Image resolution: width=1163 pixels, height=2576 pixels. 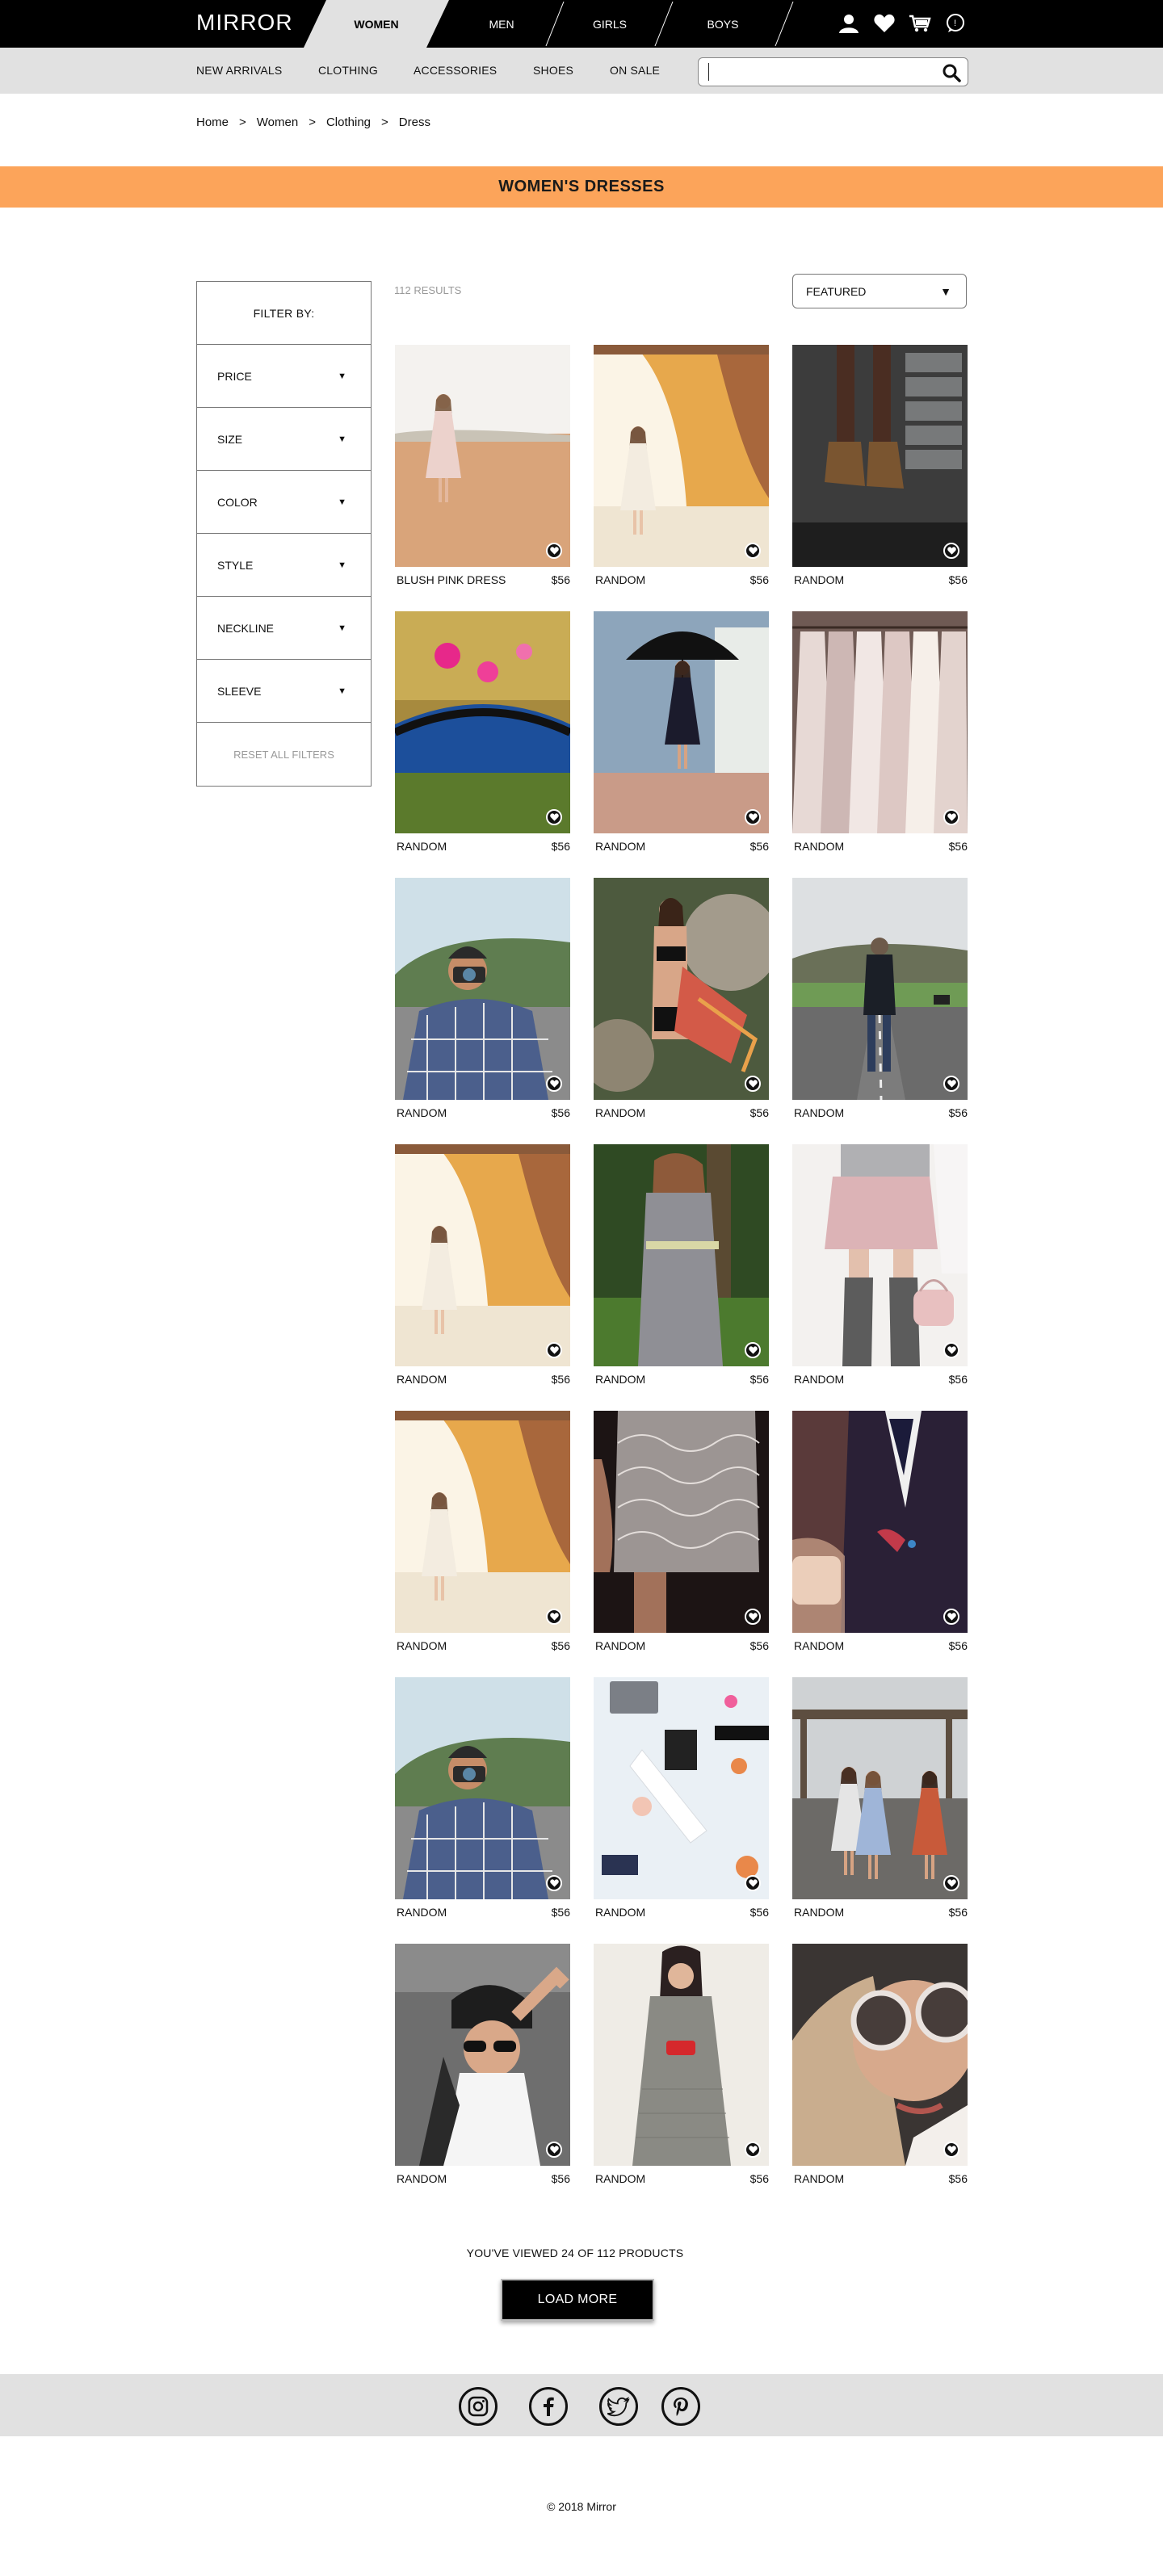 I want to click on category-new-arrivals: NEW ARRIVALS, so click(x=239, y=70).